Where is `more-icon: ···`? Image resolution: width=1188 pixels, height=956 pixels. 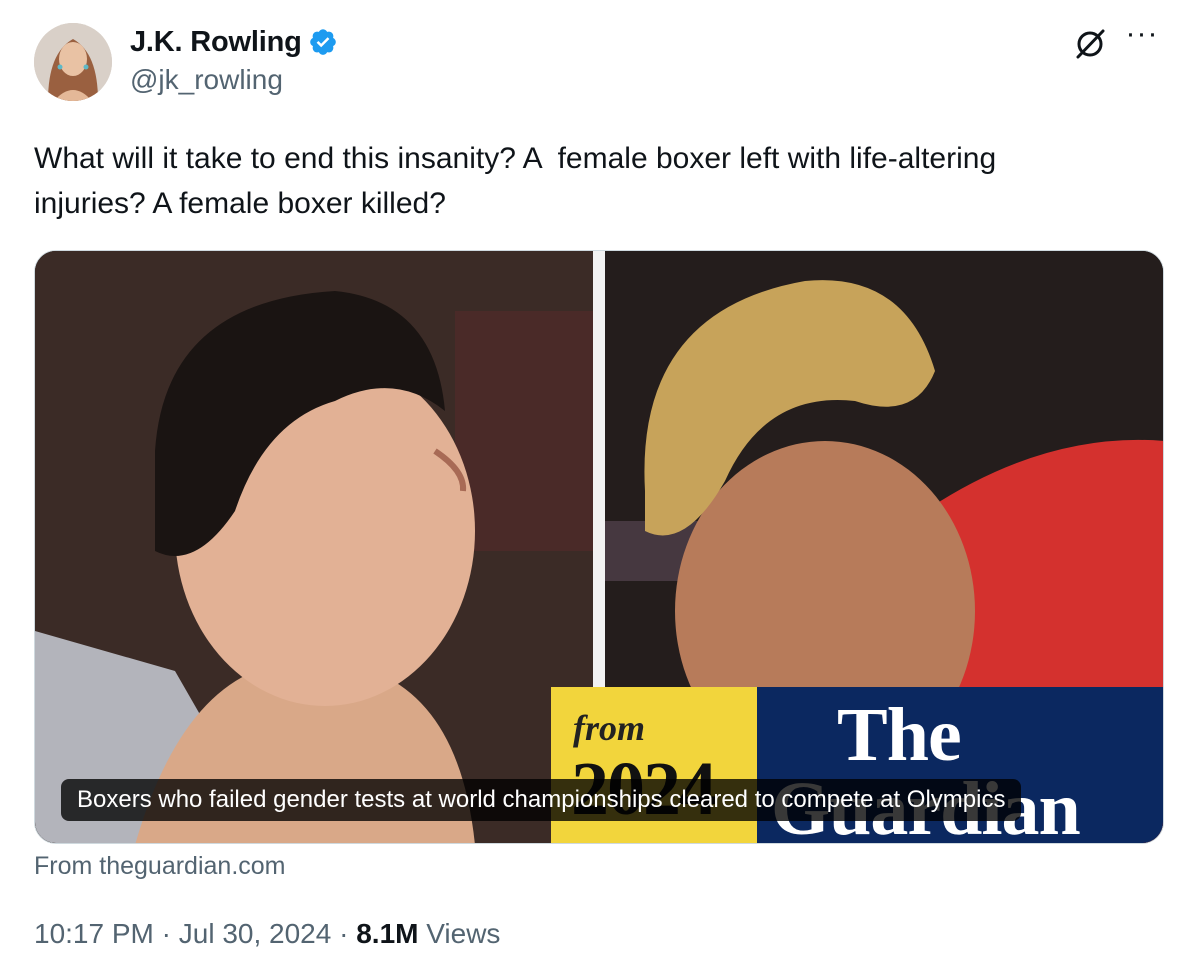 more-icon: ··· is located at coordinates (1142, 39).